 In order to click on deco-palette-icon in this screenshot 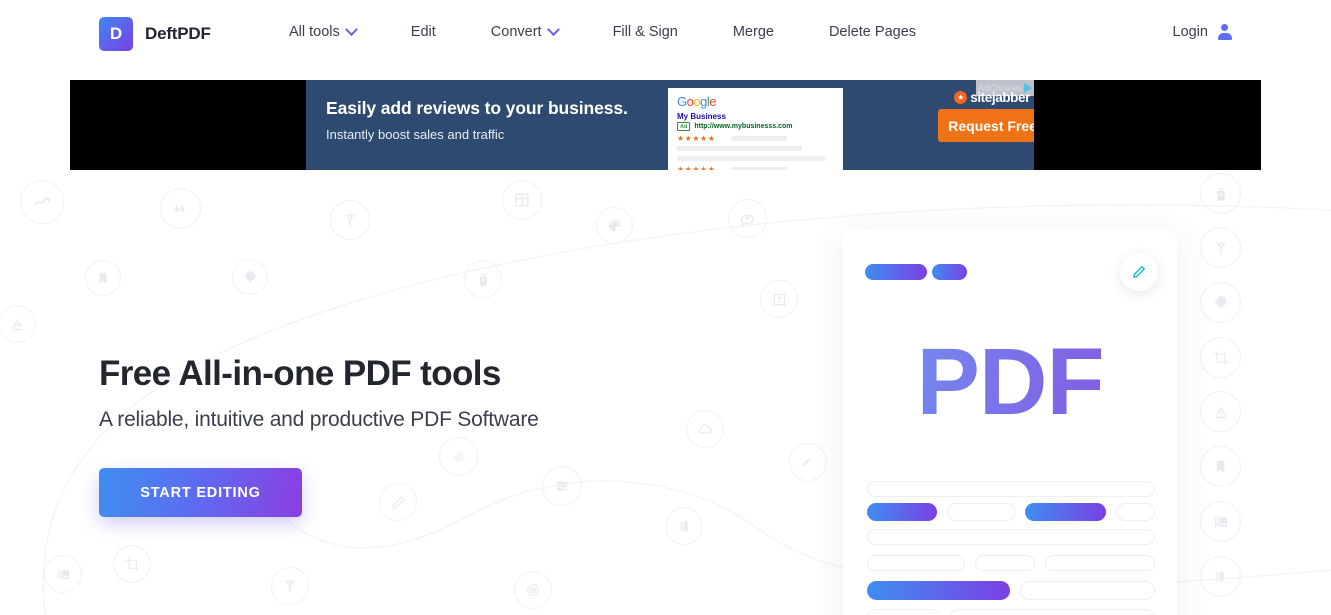, I will do `click(614, 225)`.